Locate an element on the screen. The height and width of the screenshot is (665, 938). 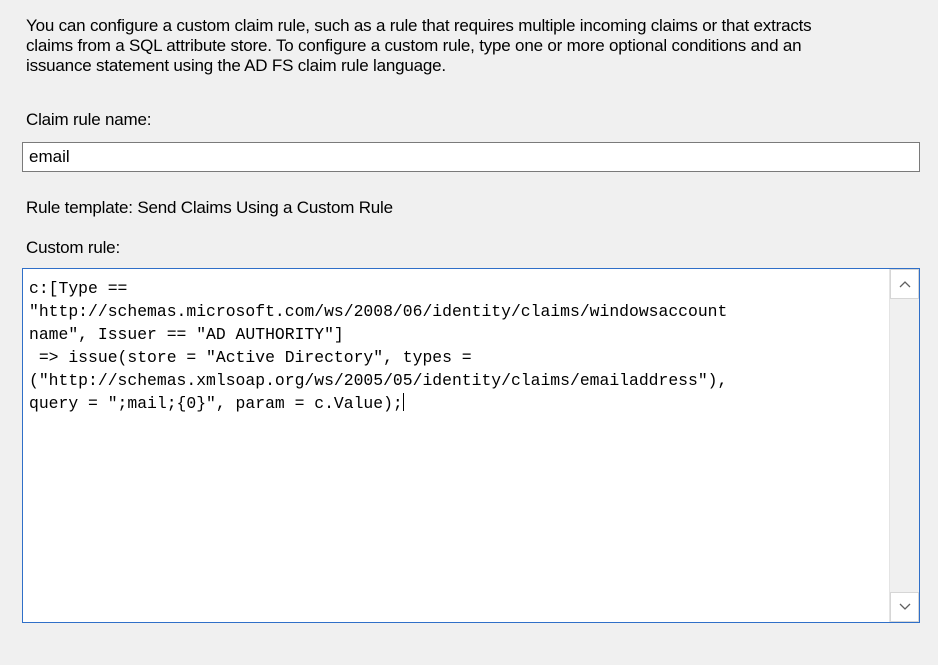
chevron-up-icon is located at coordinates (905, 284).